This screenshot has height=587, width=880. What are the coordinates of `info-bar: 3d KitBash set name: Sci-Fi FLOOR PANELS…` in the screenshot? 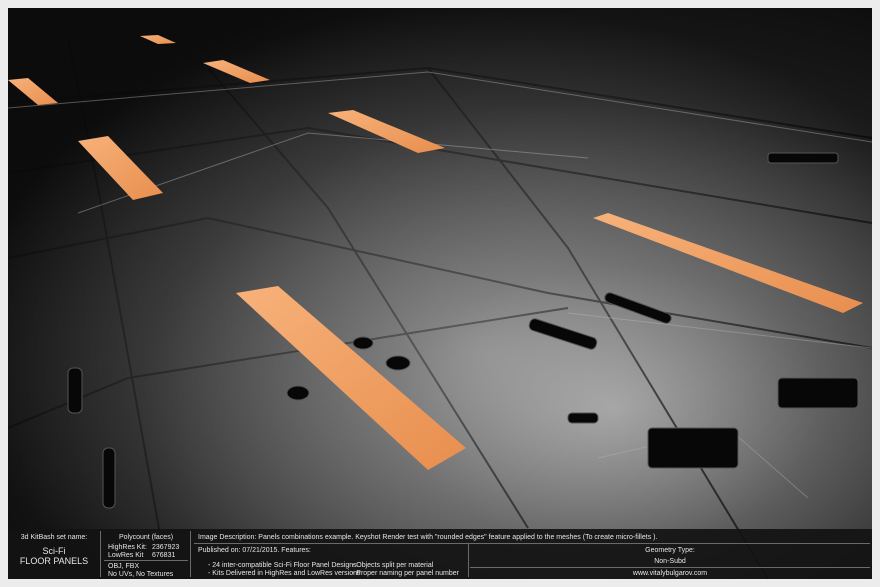 It's located at (440, 554).